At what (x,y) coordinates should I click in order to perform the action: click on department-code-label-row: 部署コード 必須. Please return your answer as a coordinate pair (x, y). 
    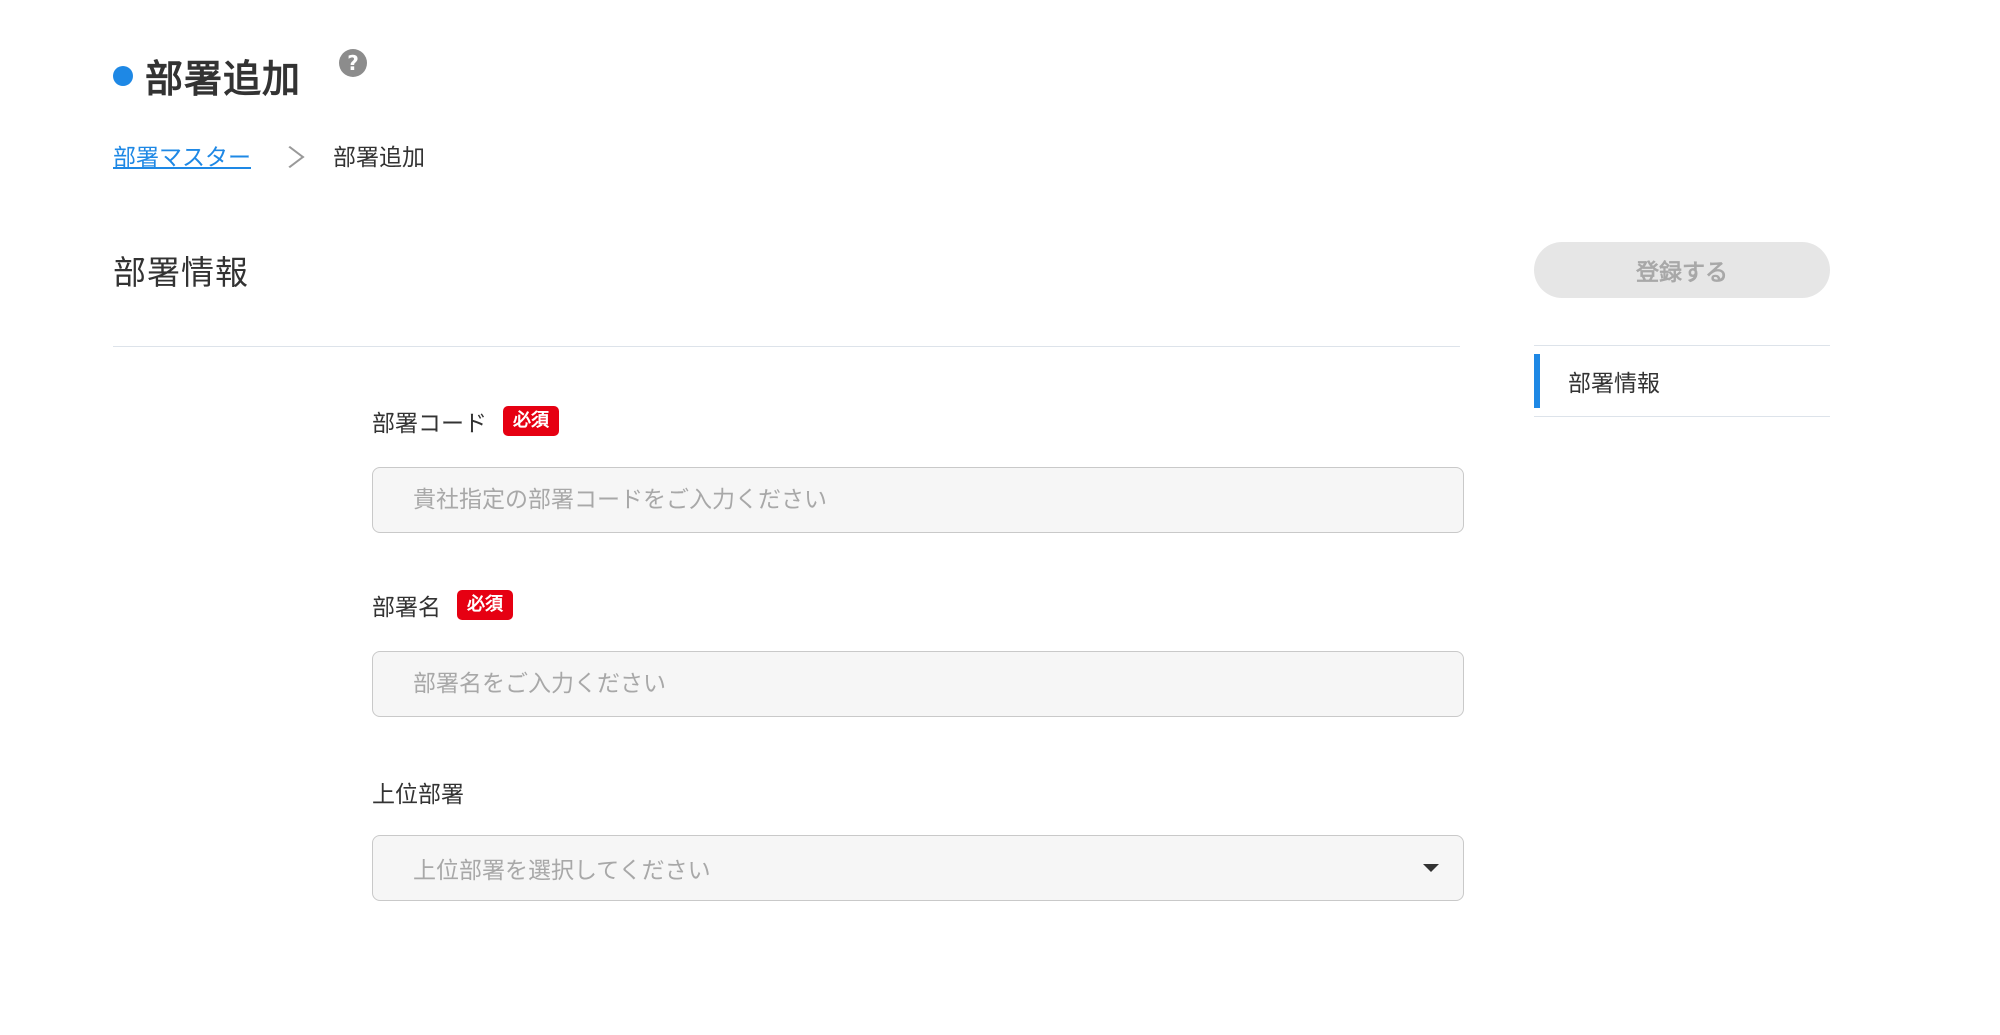
    Looking at the image, I should click on (465, 421).